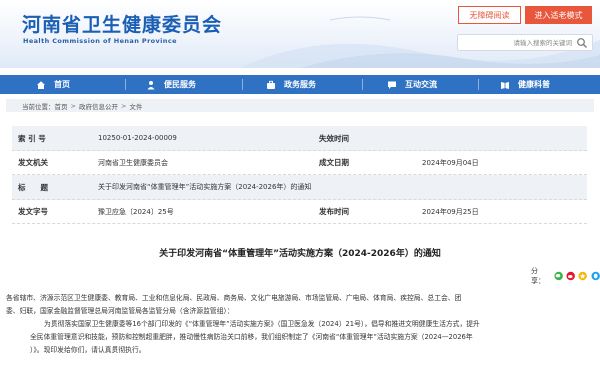  What do you see at coordinates (32, 138) in the screenshot?
I see `index-label: 索 引 号` at bounding box center [32, 138].